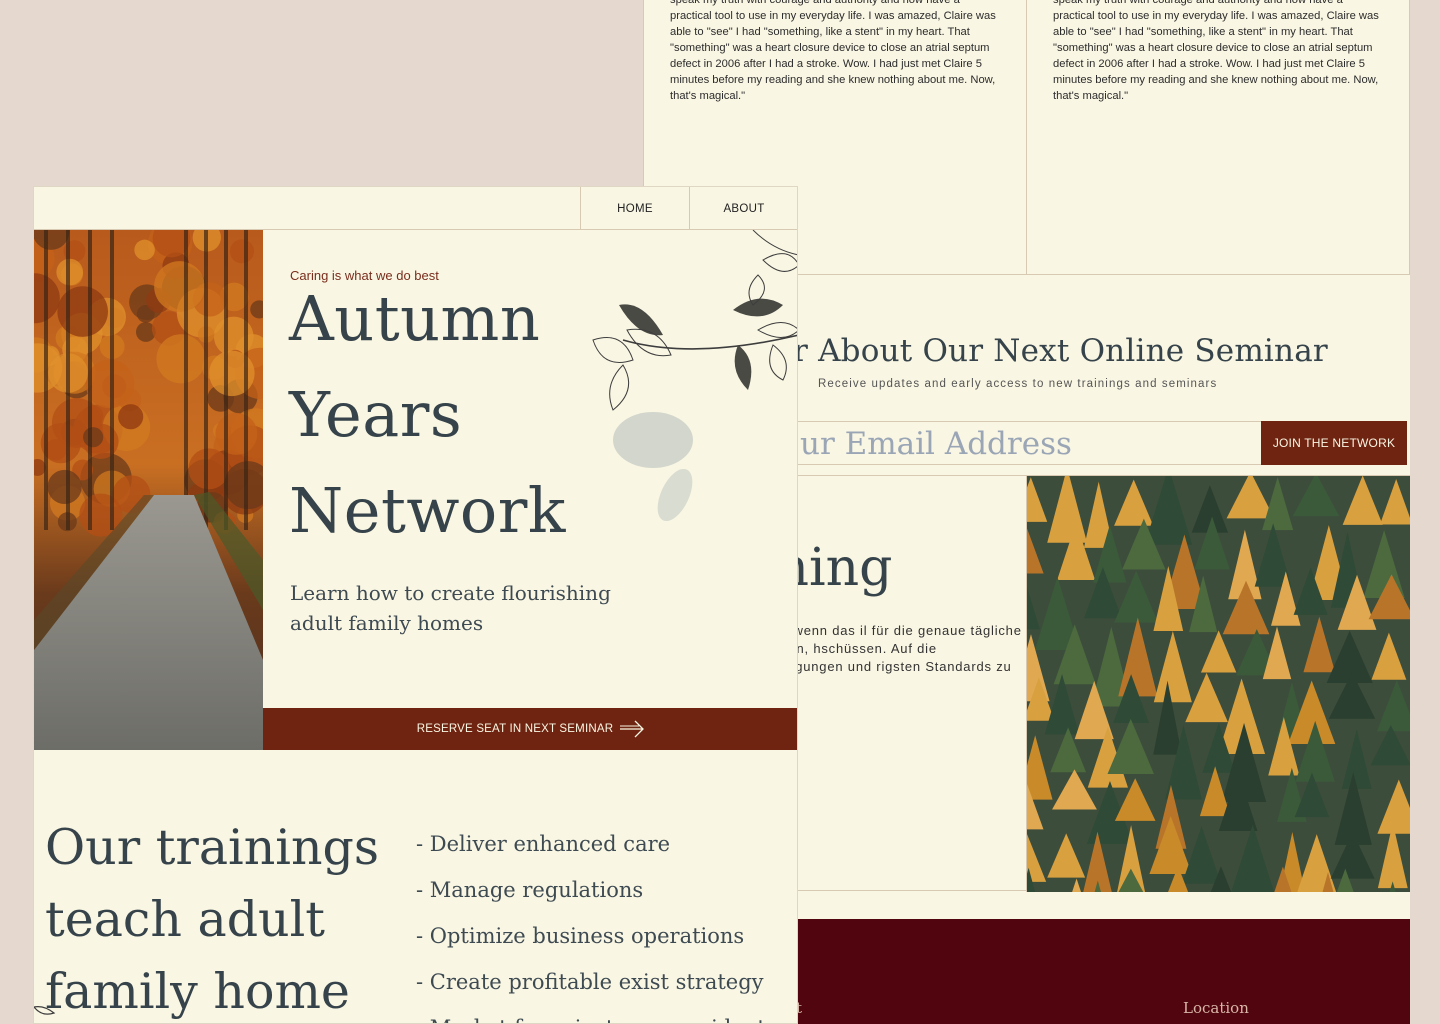 The width and height of the screenshot is (1440, 1024). What do you see at coordinates (415, 318) in the screenshot?
I see `hero-title-line: Autumn` at bounding box center [415, 318].